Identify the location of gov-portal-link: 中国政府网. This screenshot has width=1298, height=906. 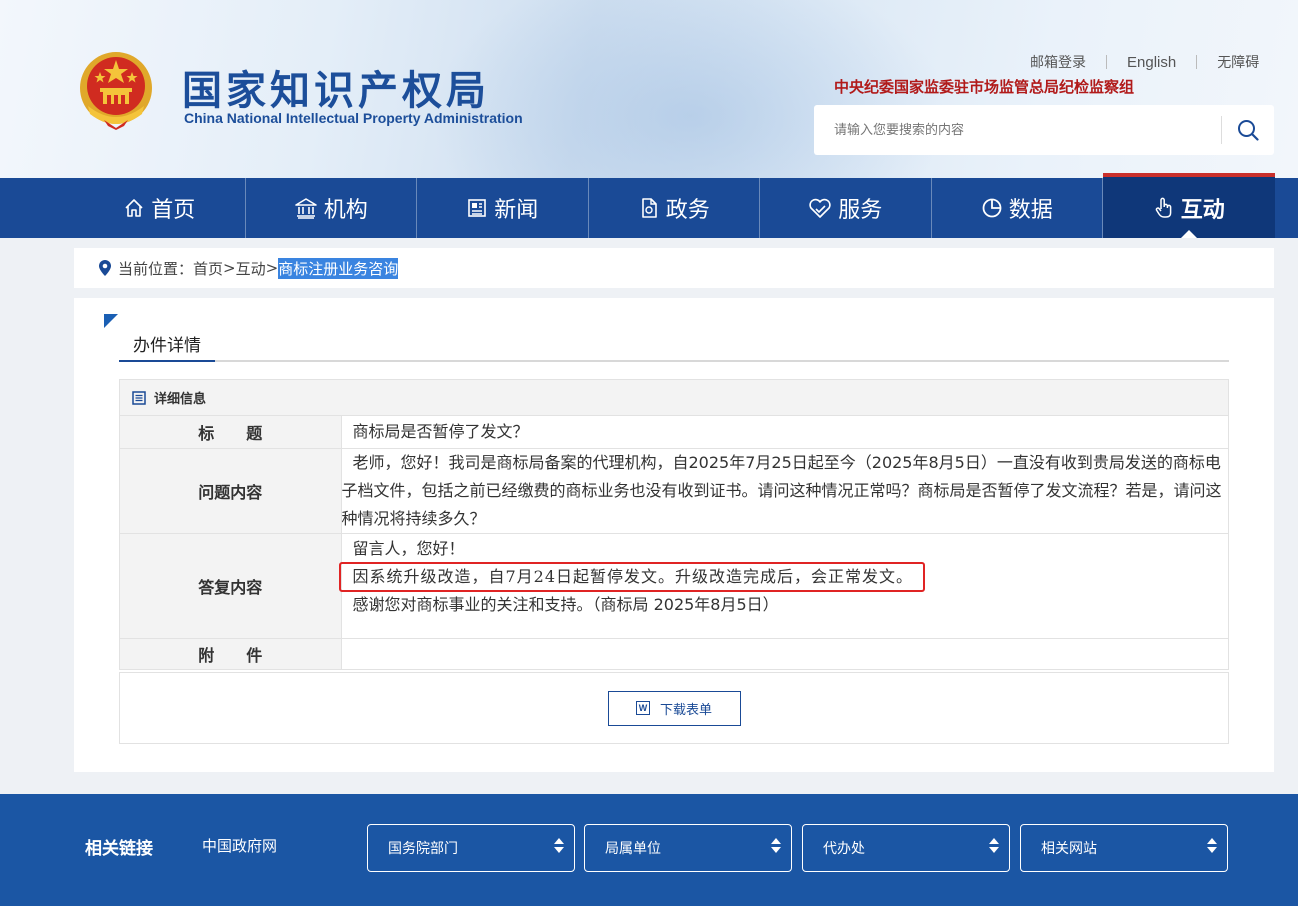
(239, 845).